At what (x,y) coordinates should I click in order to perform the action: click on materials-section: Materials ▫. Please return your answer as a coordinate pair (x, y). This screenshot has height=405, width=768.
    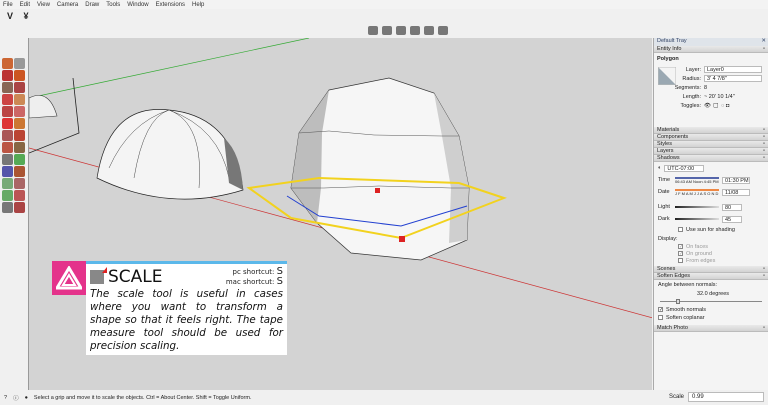
    Looking at the image, I should click on (711, 130).